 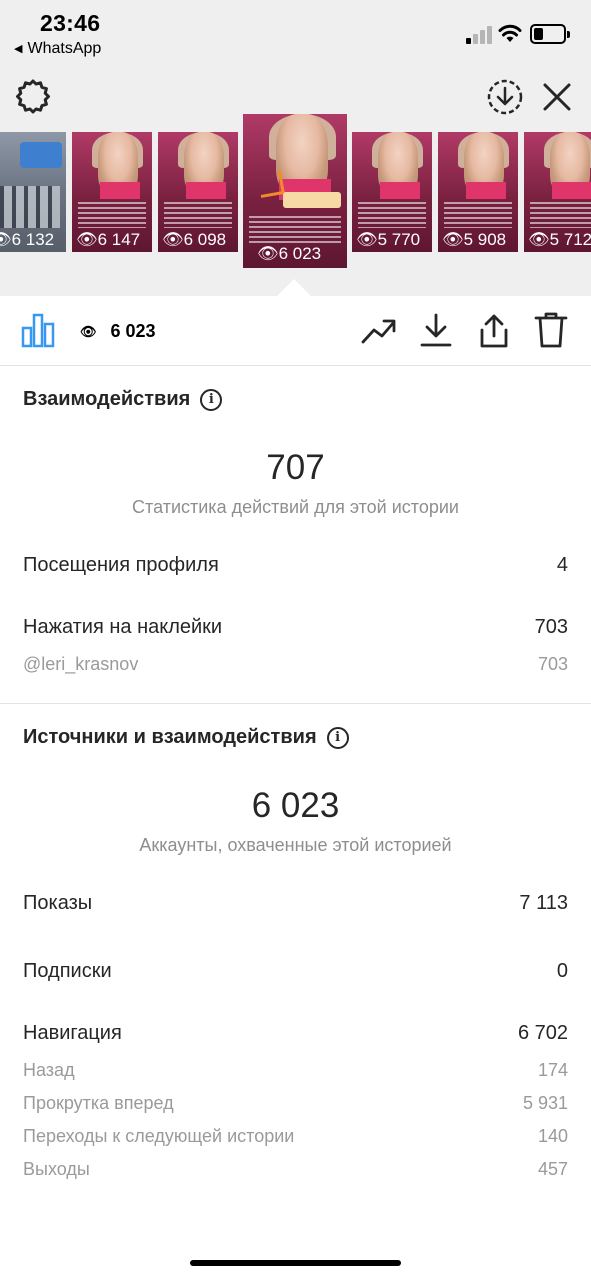 I want to click on profile-visits-label: Посещения профиля, so click(x=121, y=565).